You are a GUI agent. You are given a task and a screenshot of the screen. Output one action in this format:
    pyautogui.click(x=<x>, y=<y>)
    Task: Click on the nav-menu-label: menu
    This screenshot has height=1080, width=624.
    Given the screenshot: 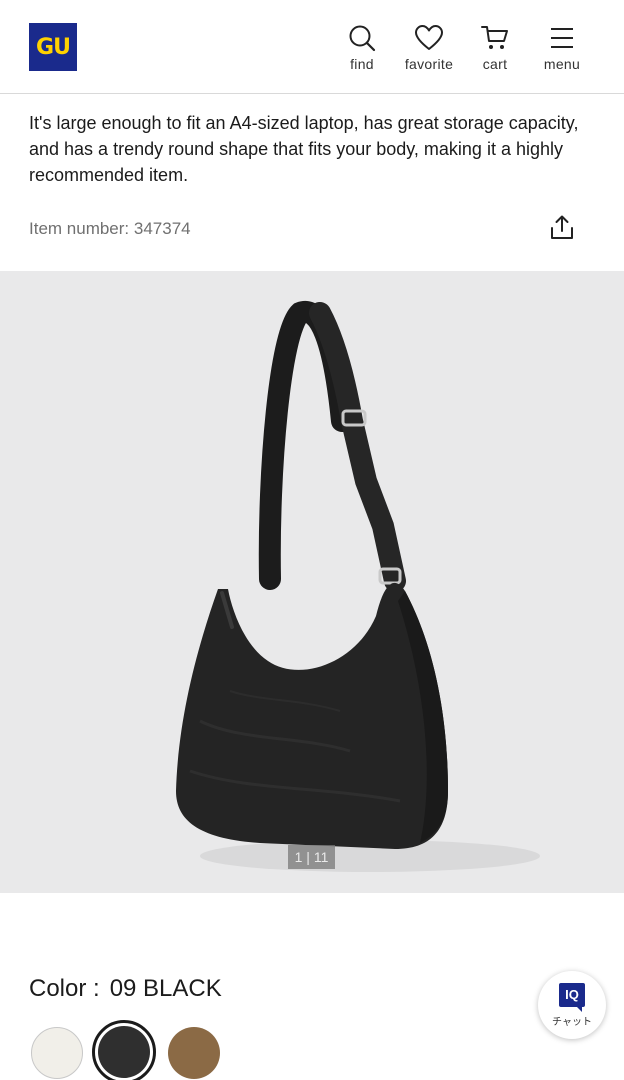 What is the action you would take?
    pyautogui.click(x=562, y=64)
    